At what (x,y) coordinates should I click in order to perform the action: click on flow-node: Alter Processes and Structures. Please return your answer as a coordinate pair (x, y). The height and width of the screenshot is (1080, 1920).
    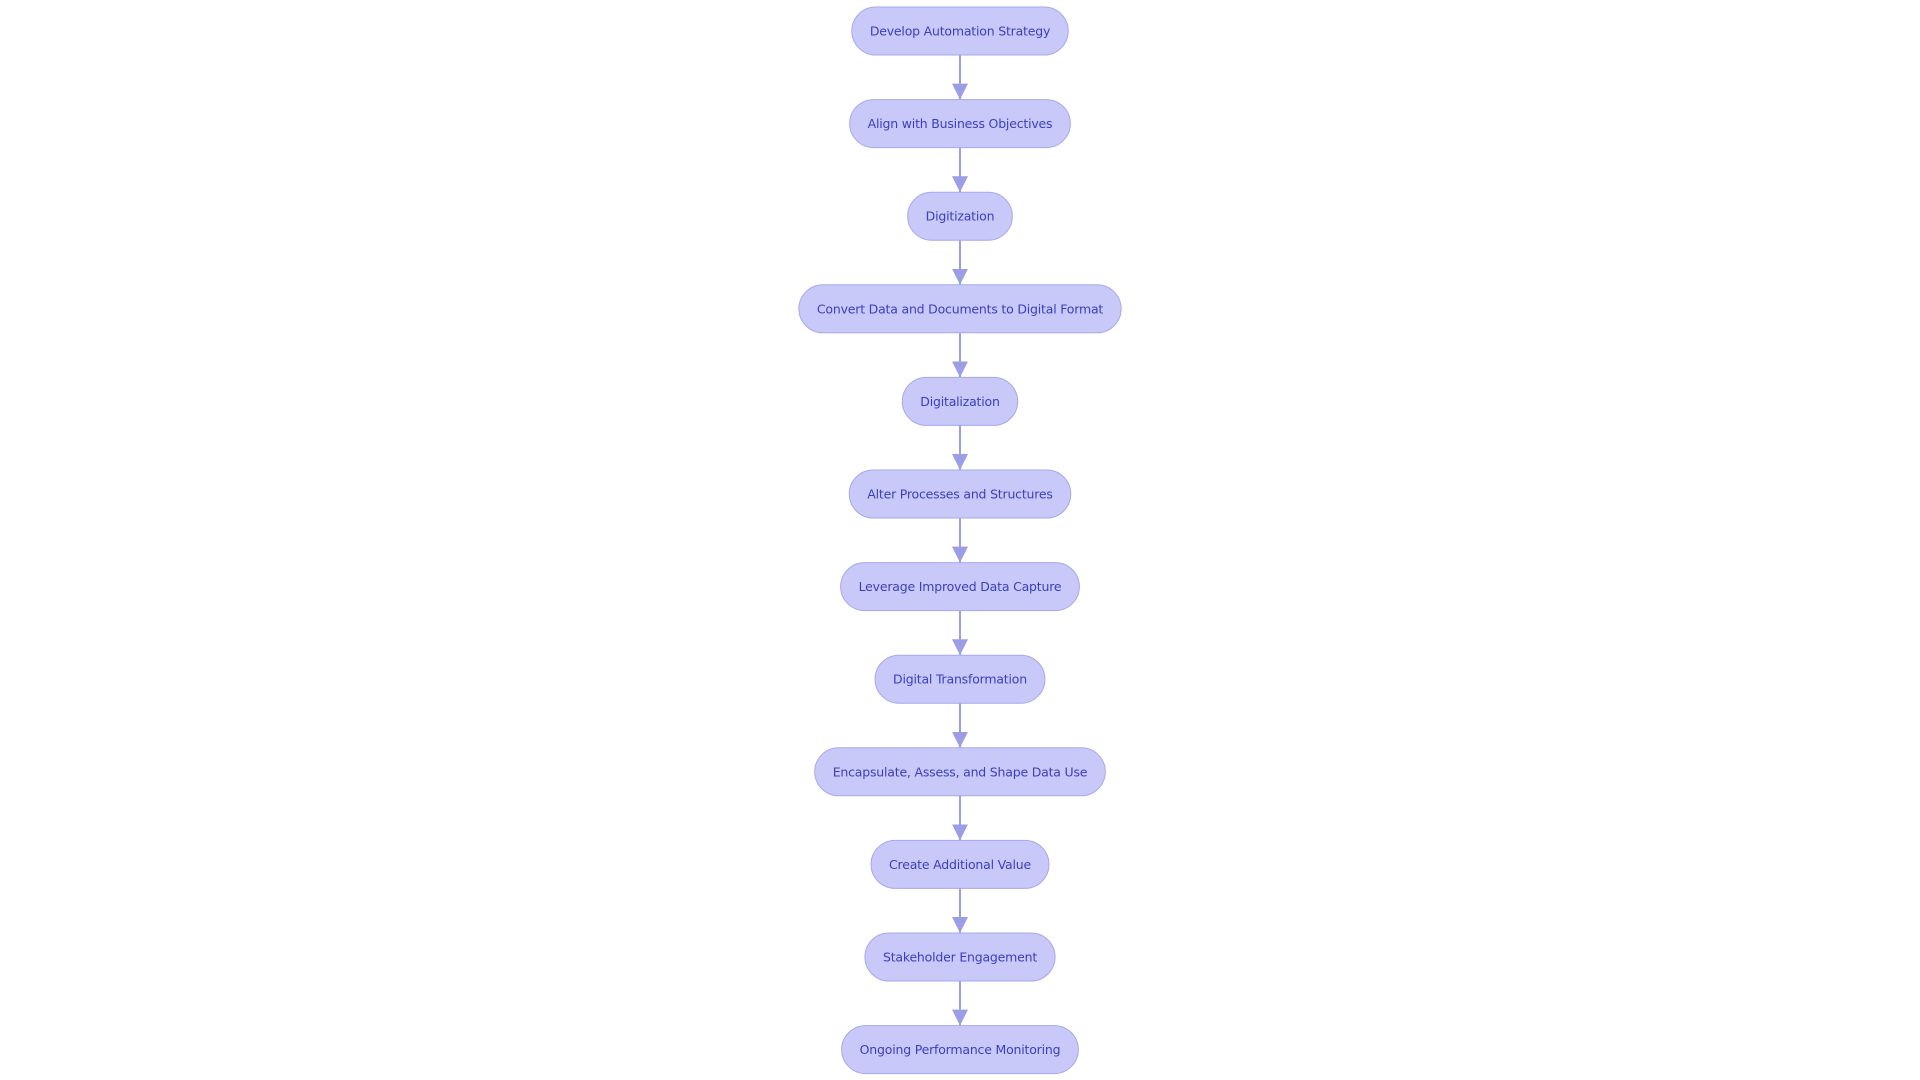
    Looking at the image, I should click on (960, 494).